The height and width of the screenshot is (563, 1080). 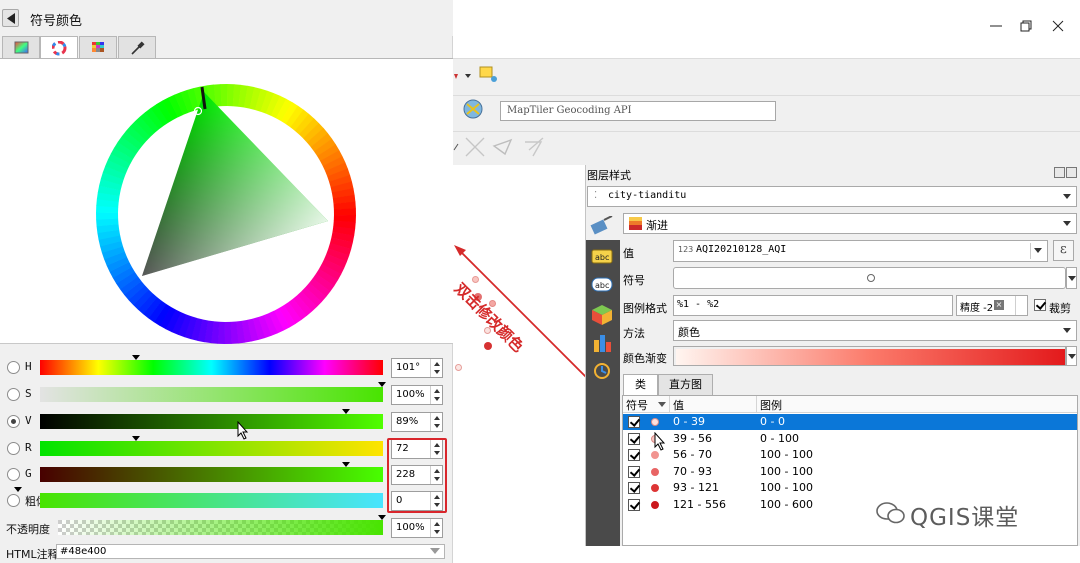 What do you see at coordinates (346, 411) in the screenshot?
I see `value-handle` at bounding box center [346, 411].